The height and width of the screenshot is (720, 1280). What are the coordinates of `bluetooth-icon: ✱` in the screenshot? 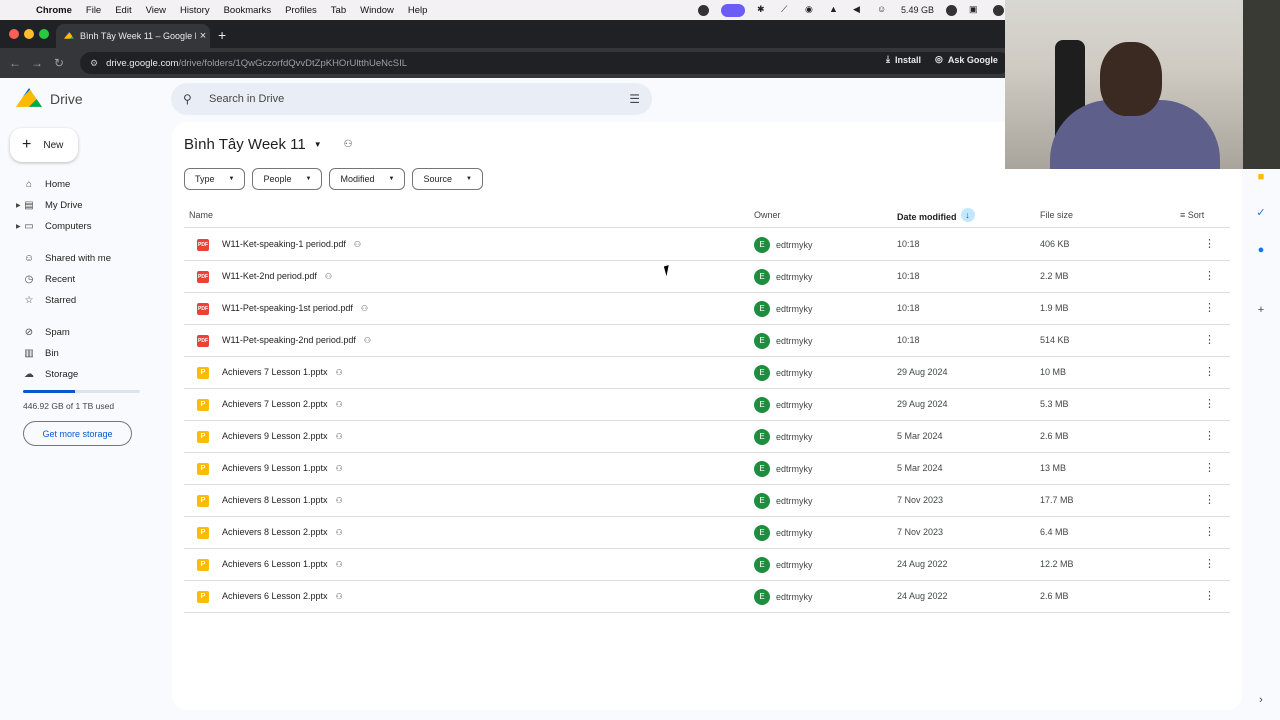 It's located at (763, 10).